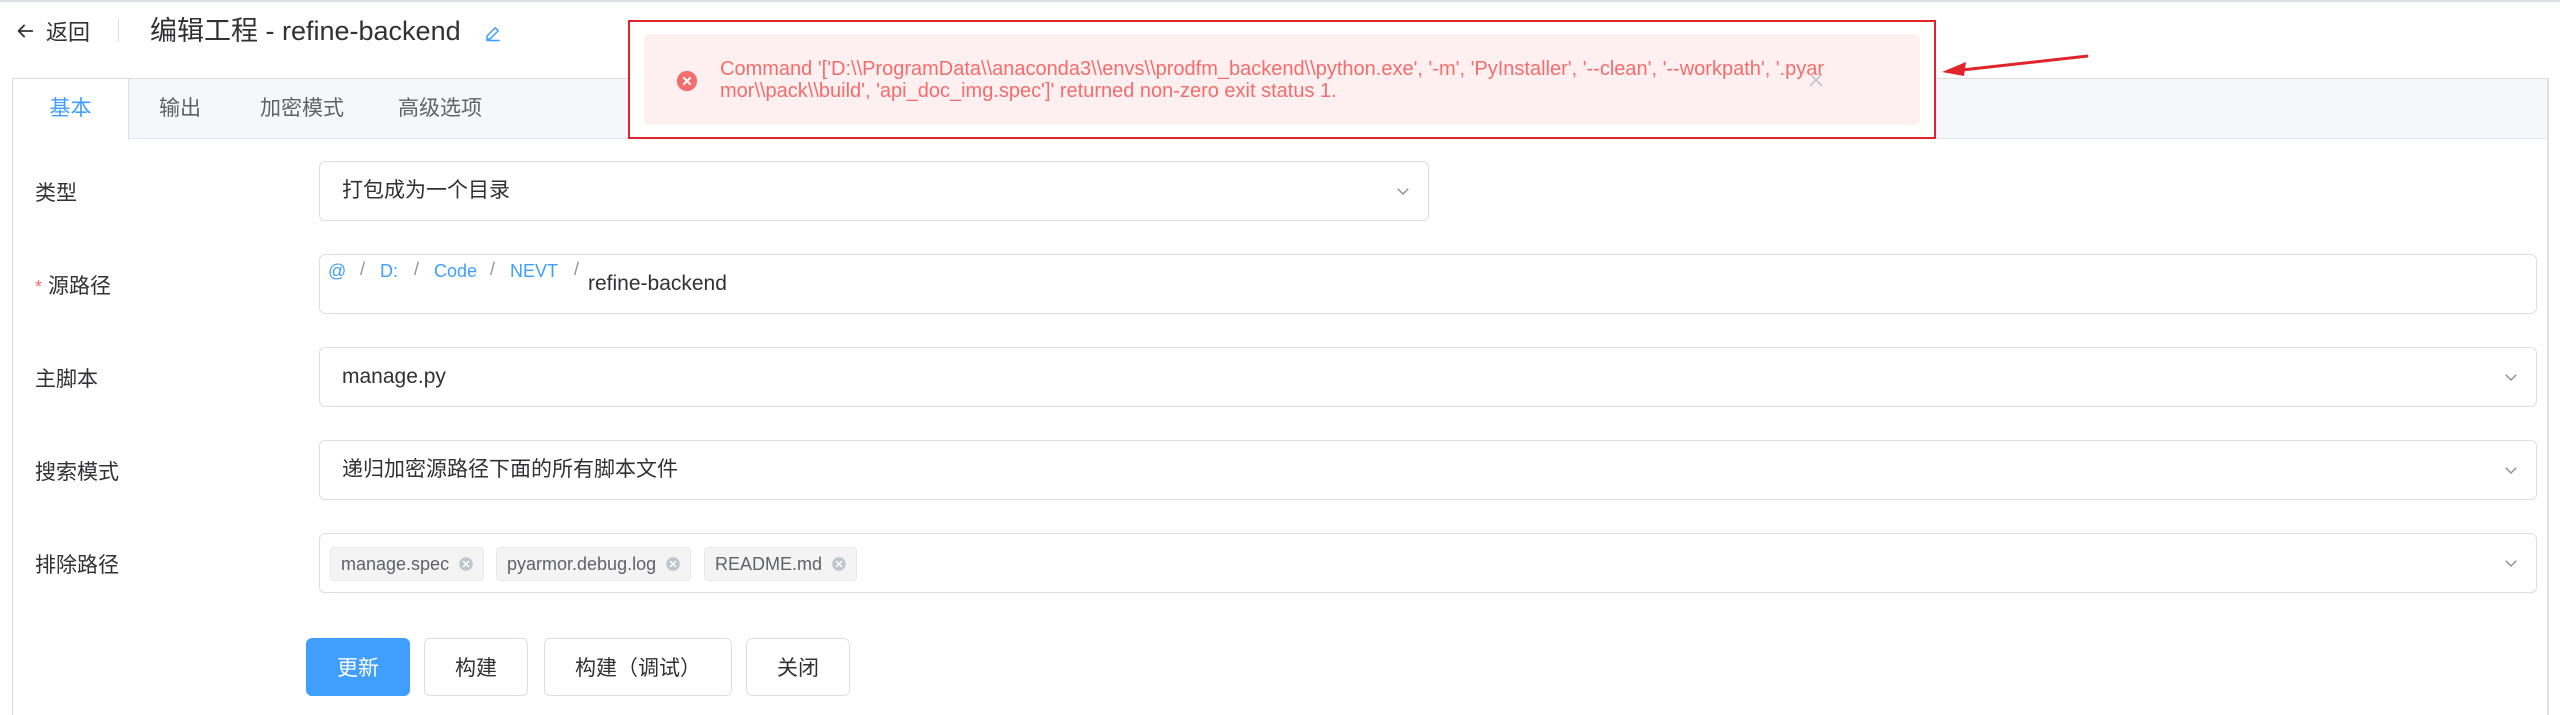 Image resolution: width=2560 pixels, height=715 pixels. Describe the element at coordinates (594, 564) in the screenshot. I see `exclude-tag: pyarmor.debug.log` at that location.